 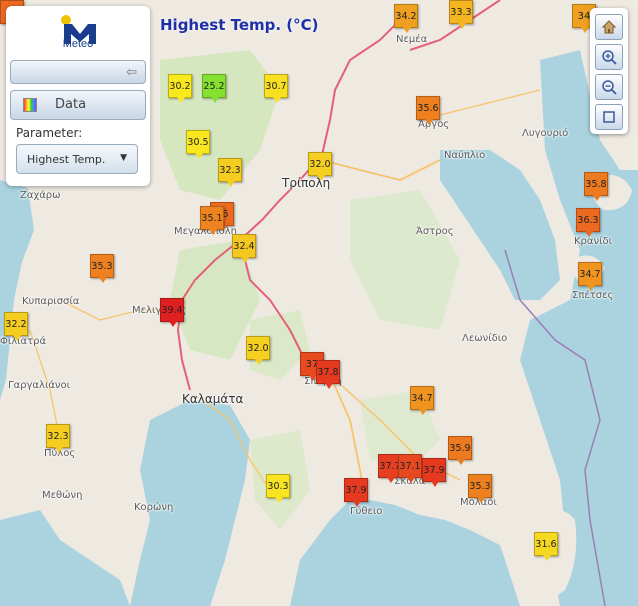 What do you see at coordinates (461, 14) in the screenshot?
I see `temperature-marker: 33.3` at bounding box center [461, 14].